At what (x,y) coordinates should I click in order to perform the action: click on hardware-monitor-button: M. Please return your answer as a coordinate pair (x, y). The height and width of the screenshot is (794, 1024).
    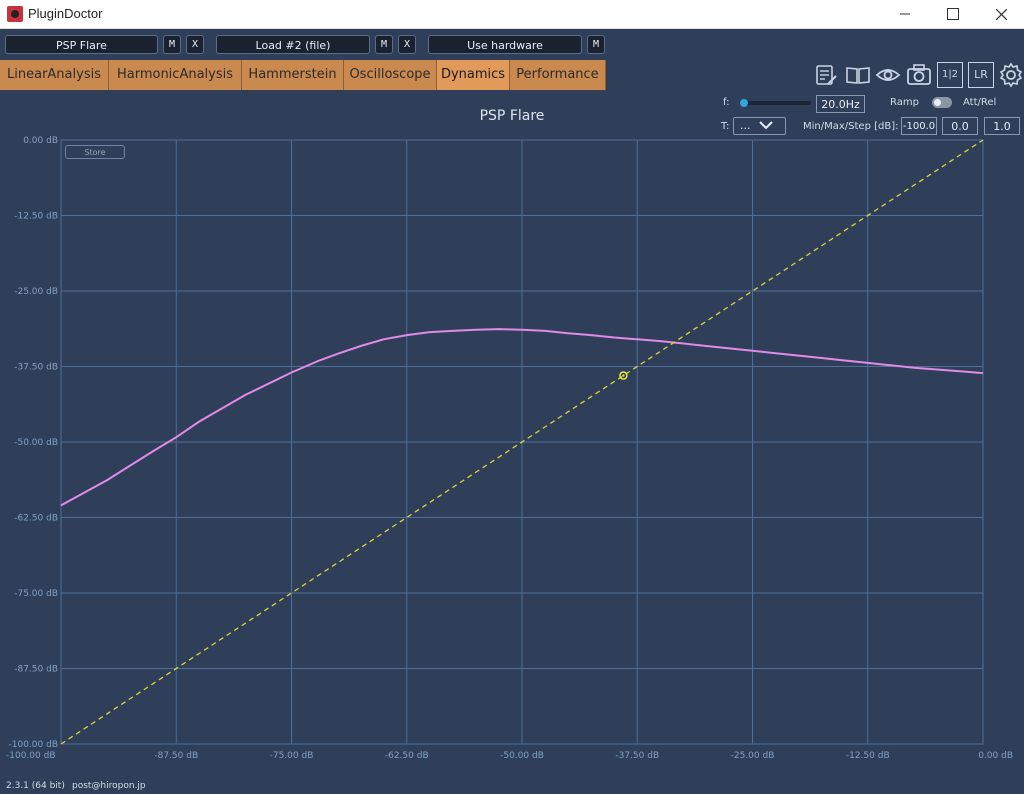
    Looking at the image, I should click on (596, 44).